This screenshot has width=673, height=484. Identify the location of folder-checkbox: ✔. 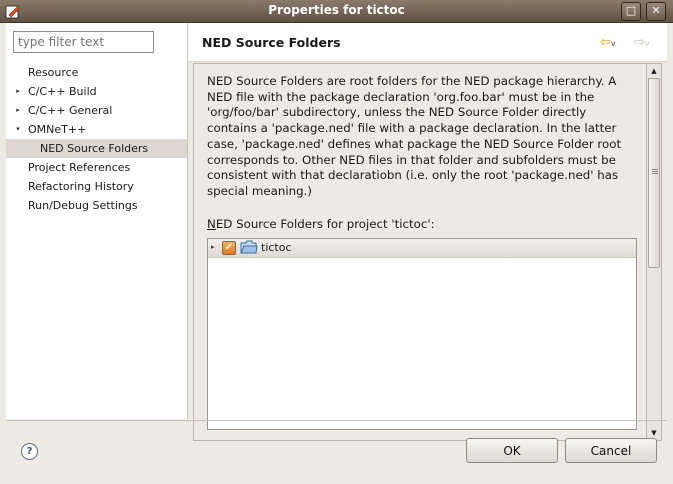
(229, 248).